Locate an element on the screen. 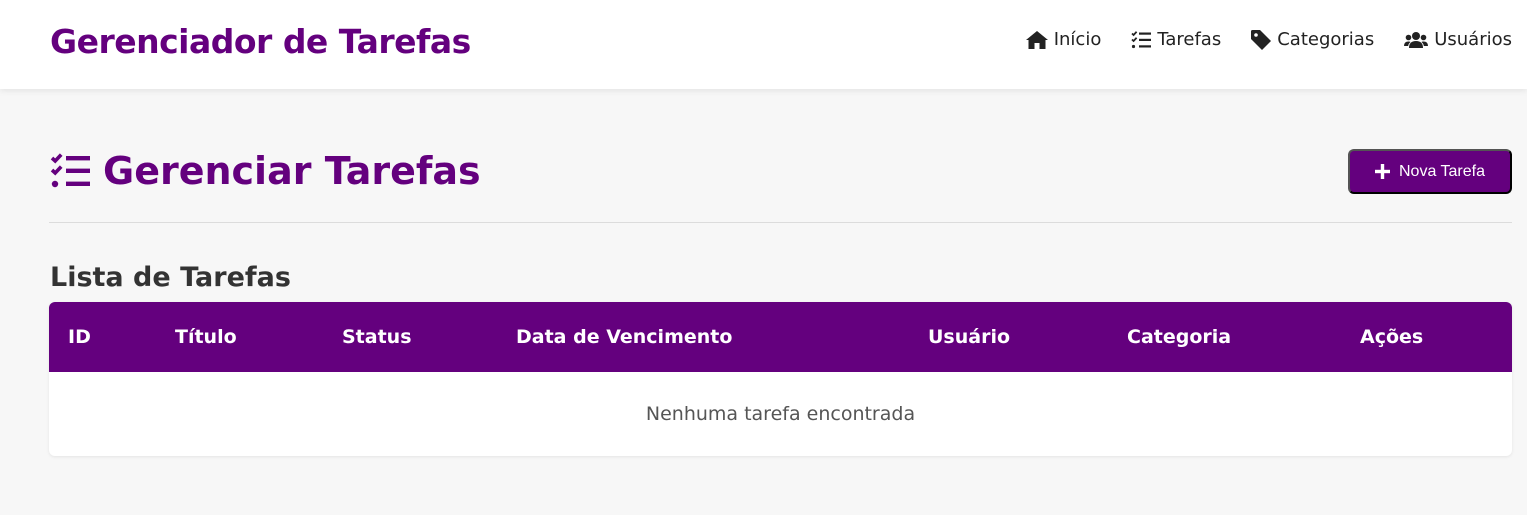 Image resolution: width=1527 pixels, height=515 pixels. nav-link-categorias: Categorias is located at coordinates (1312, 39).